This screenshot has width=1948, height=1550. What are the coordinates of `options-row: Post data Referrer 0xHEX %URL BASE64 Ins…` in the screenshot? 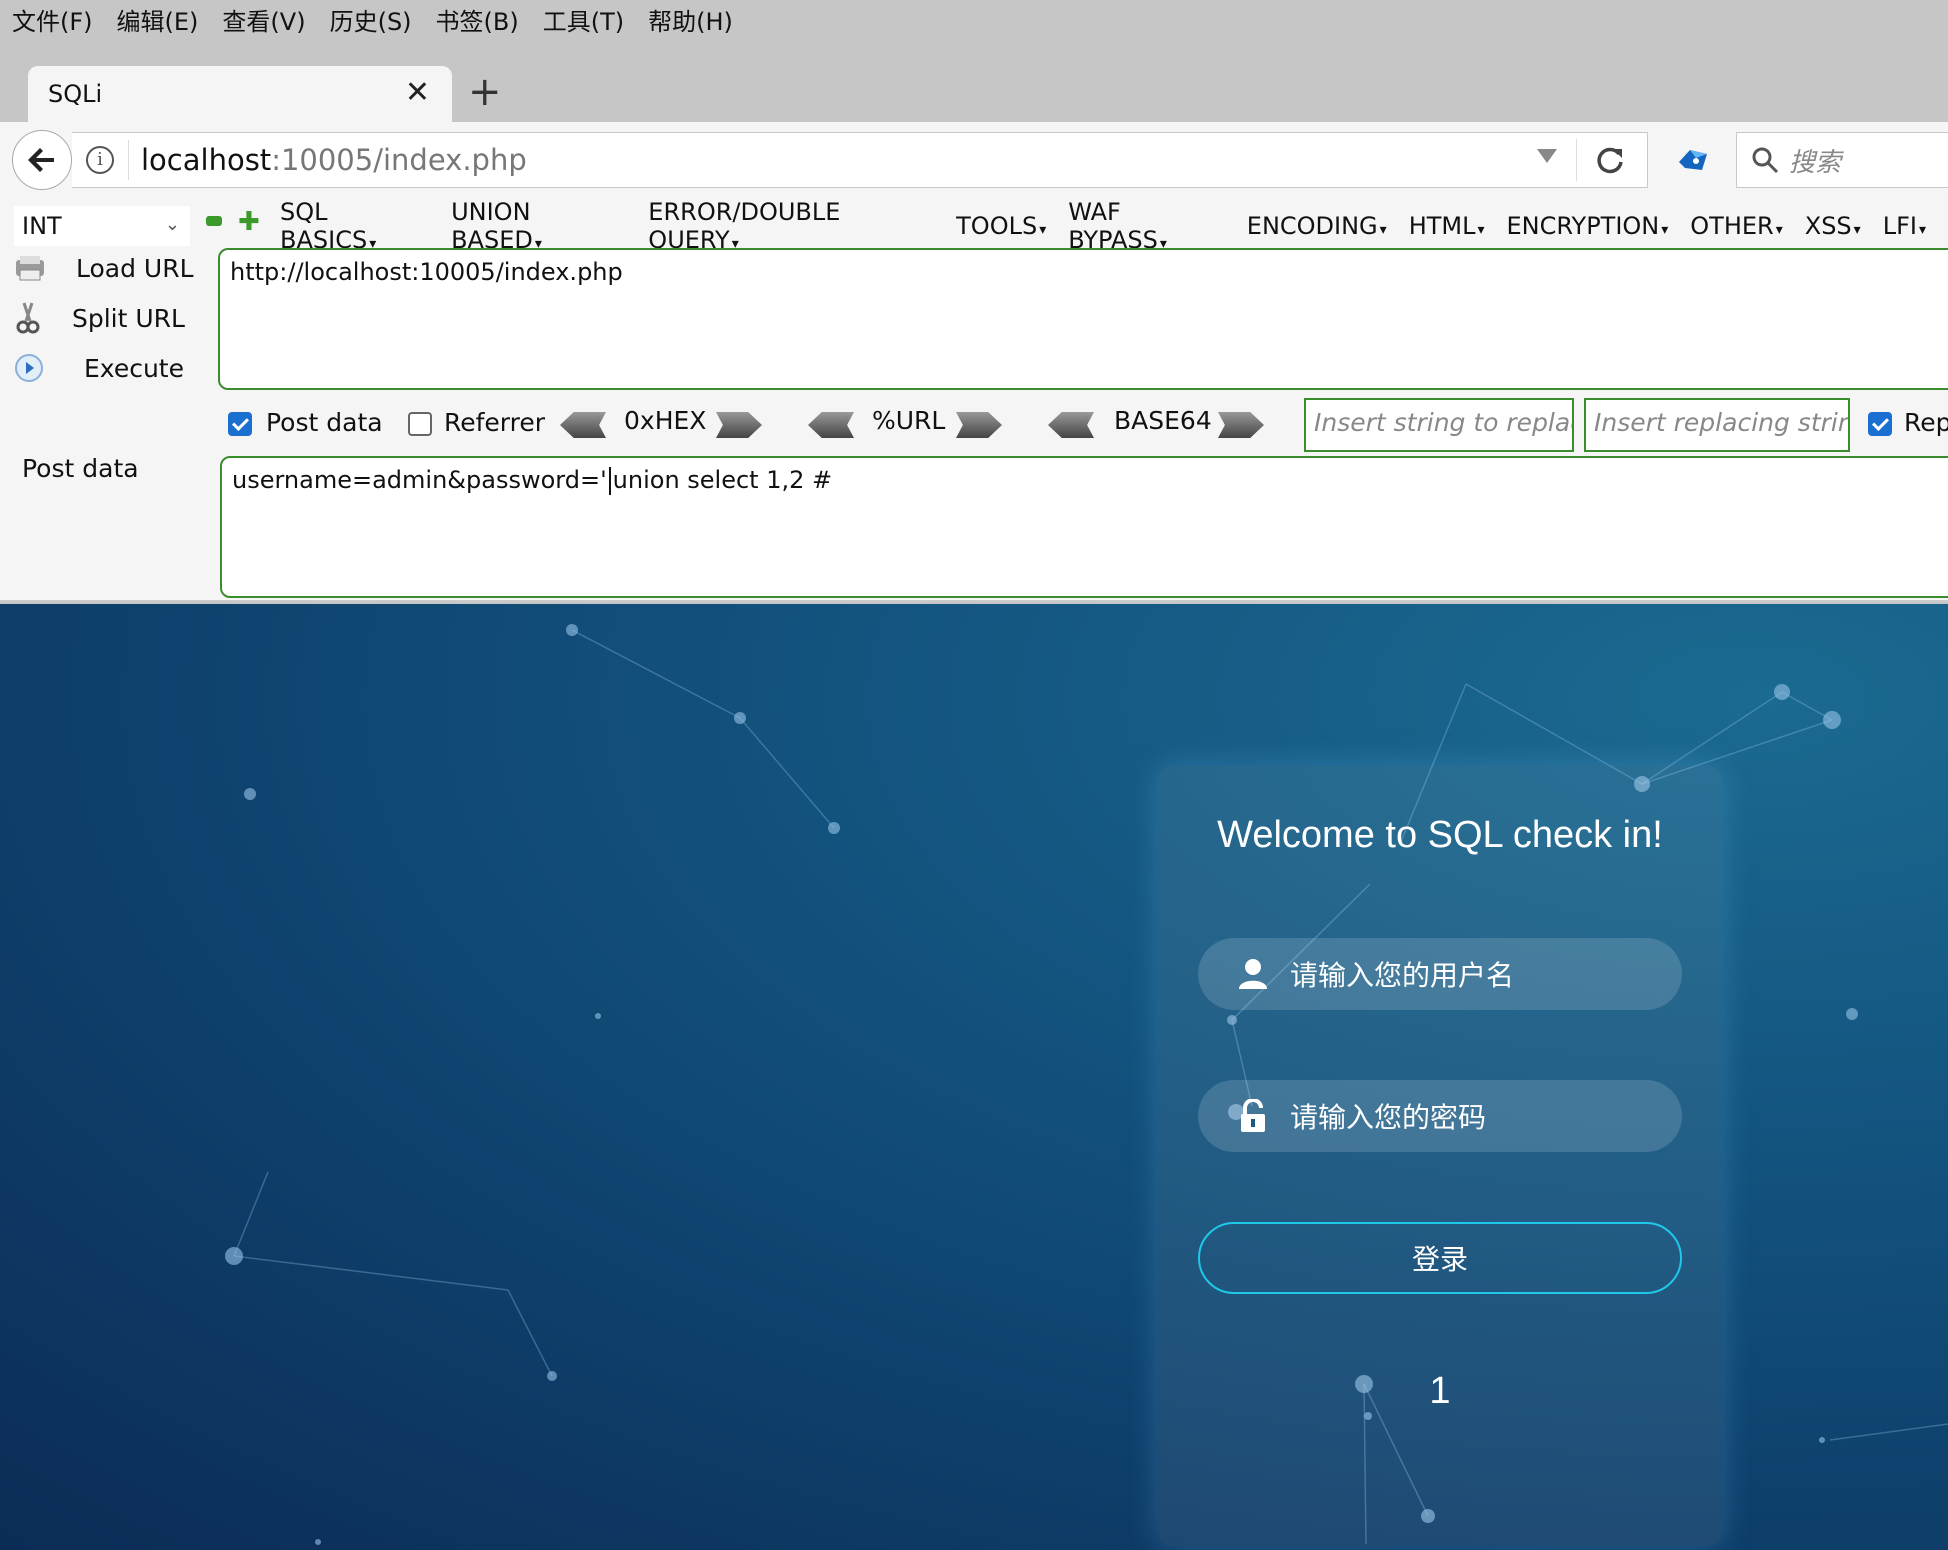 It's located at (1087, 425).